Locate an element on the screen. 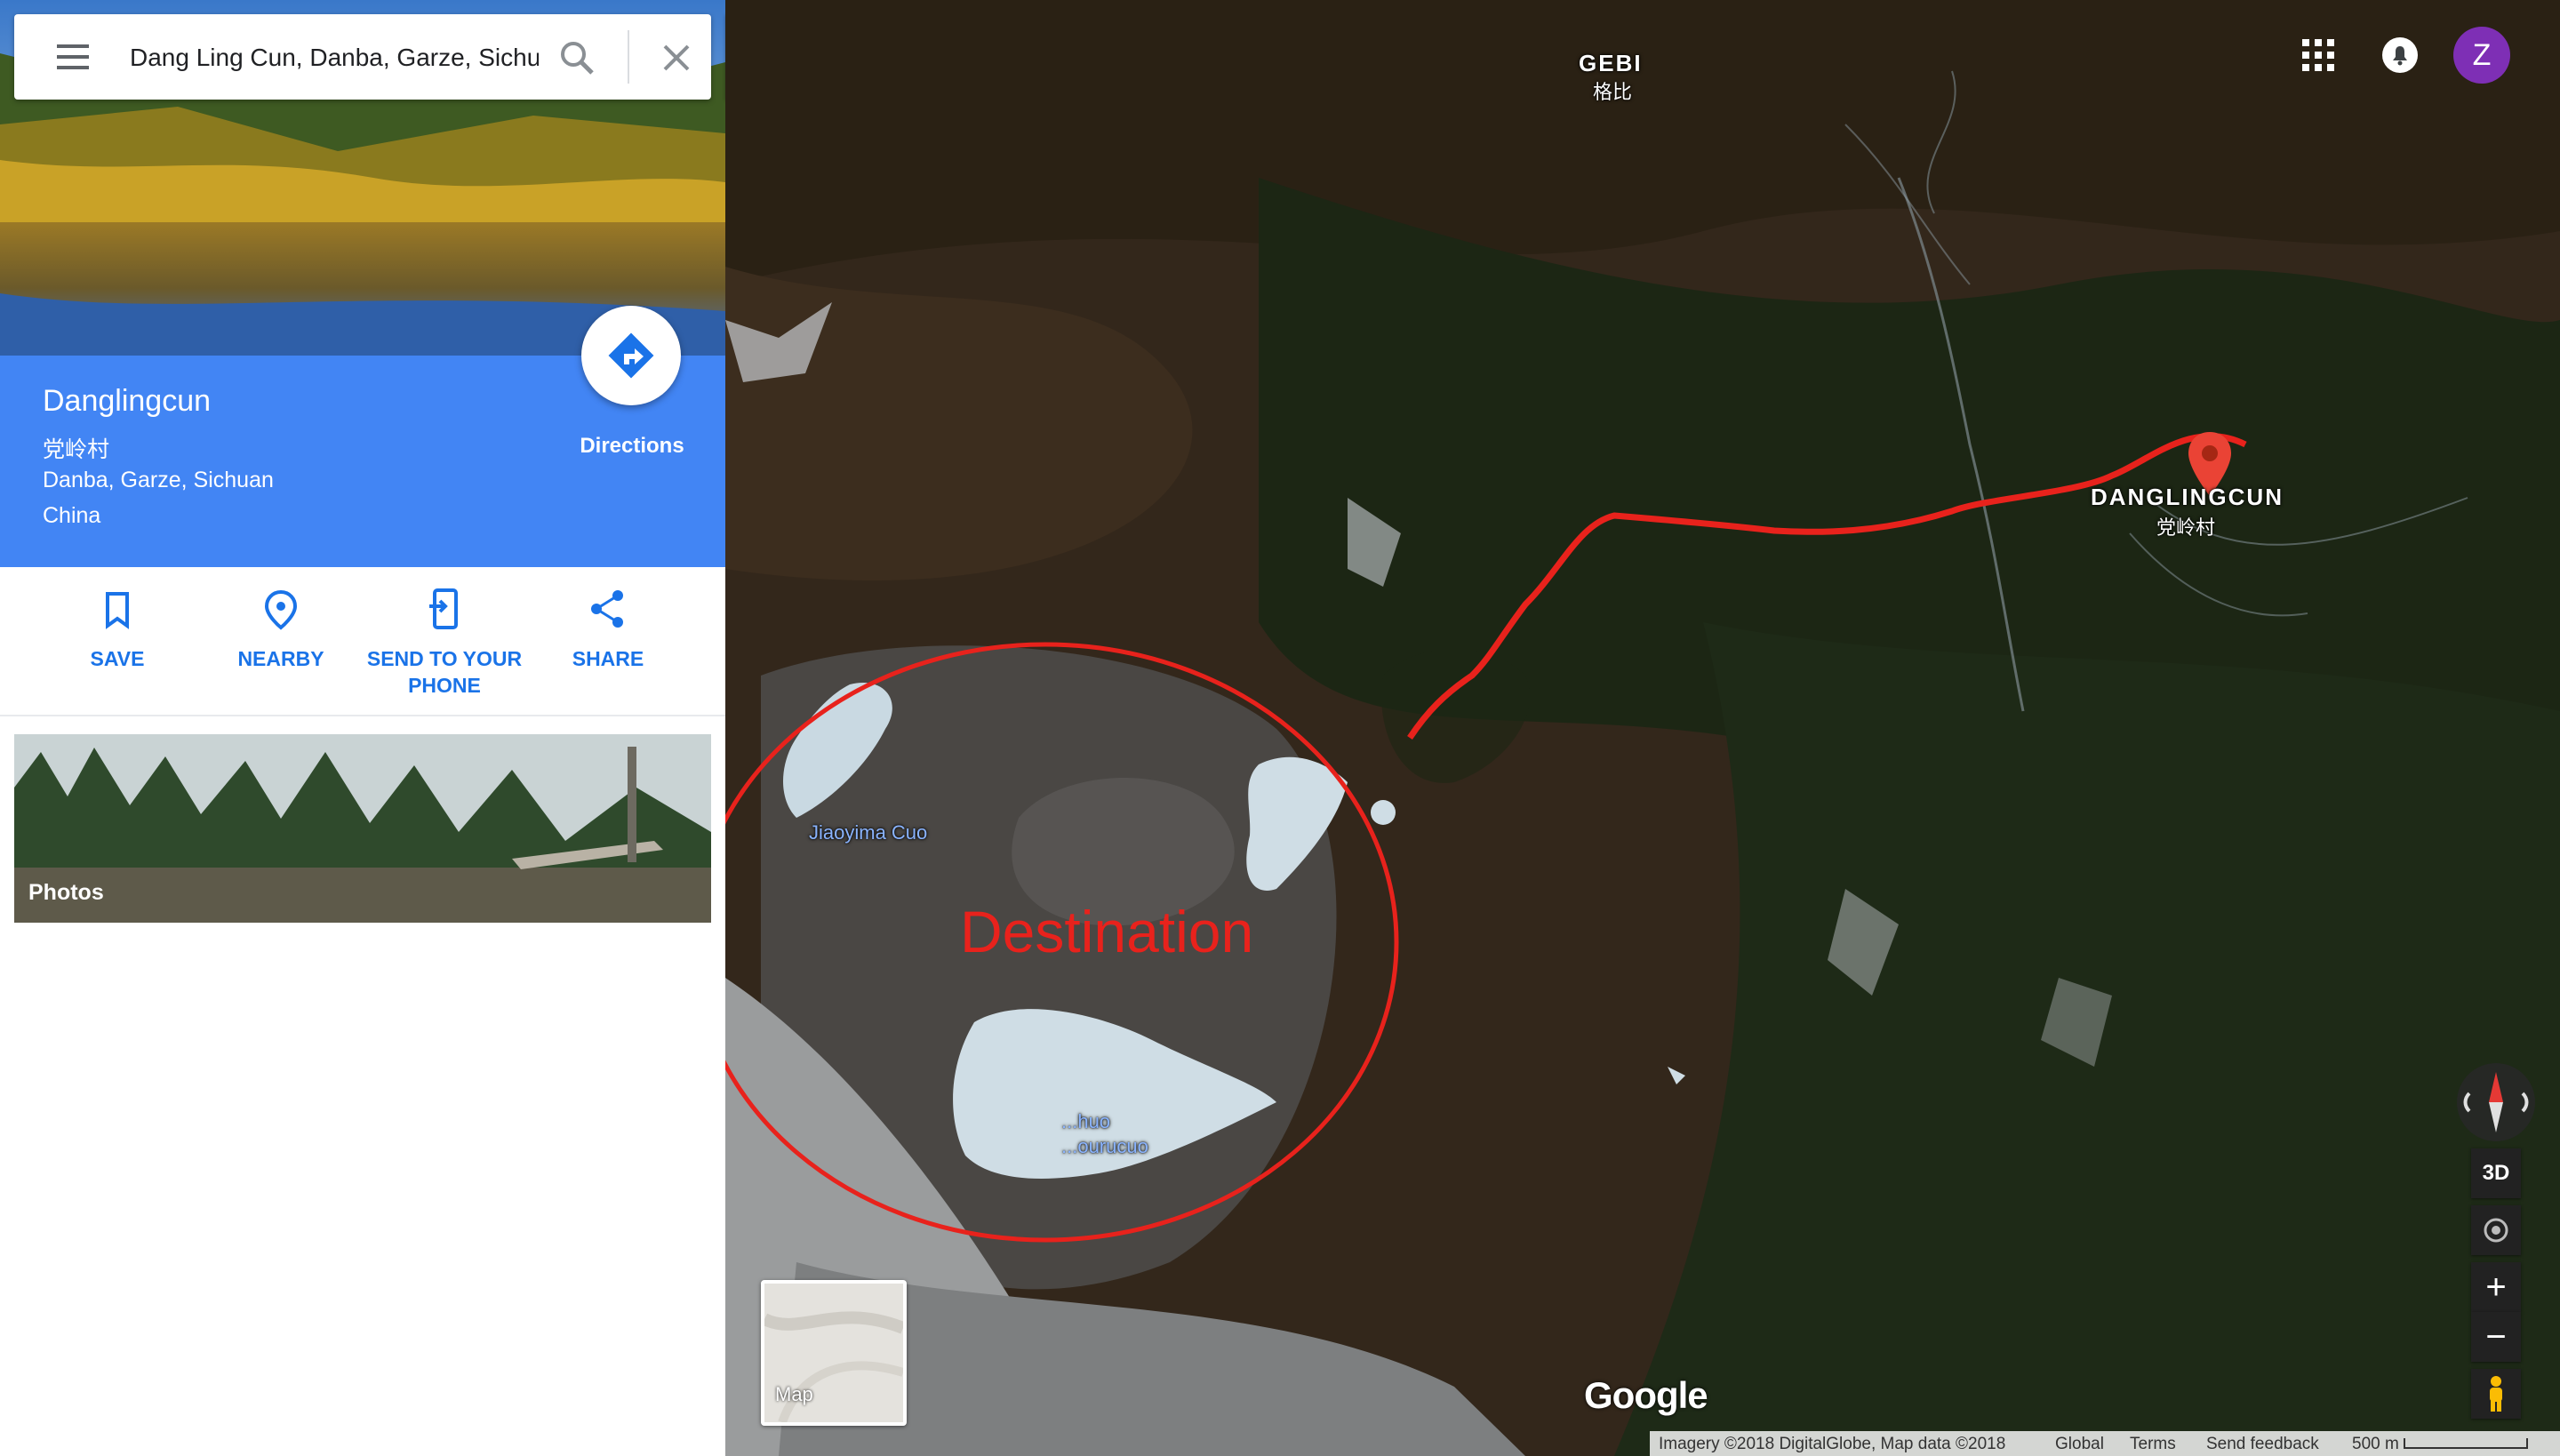  clear-search-button is located at coordinates (676, 57).